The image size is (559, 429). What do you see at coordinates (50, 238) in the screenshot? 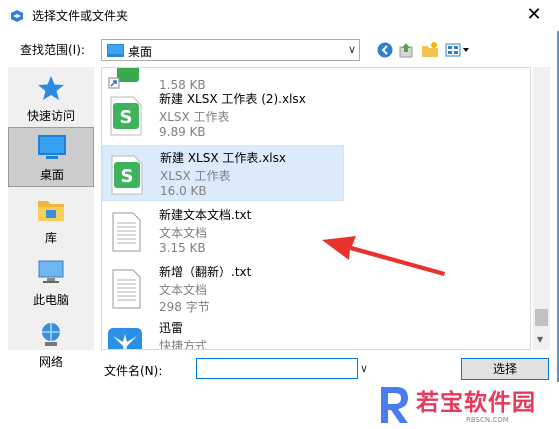
I see `place-label: 库` at bounding box center [50, 238].